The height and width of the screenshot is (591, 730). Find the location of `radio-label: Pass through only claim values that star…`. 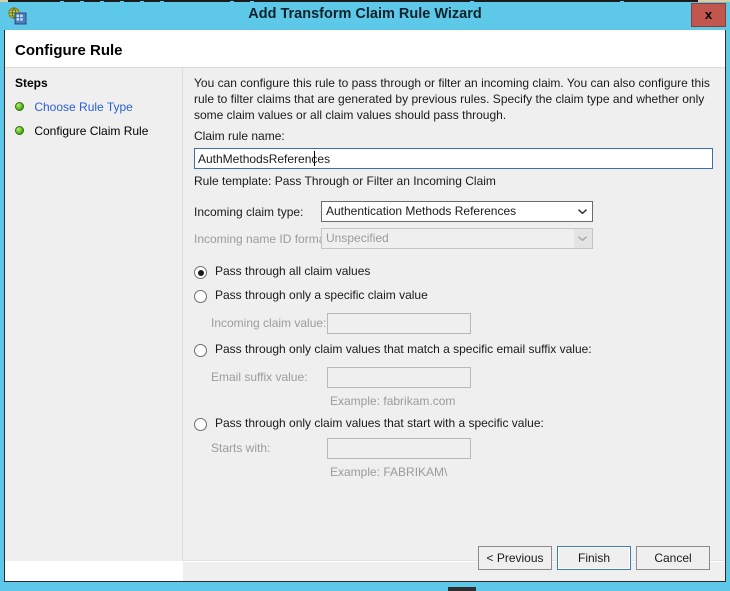

radio-label: Pass through only claim values that star… is located at coordinates (379, 423).